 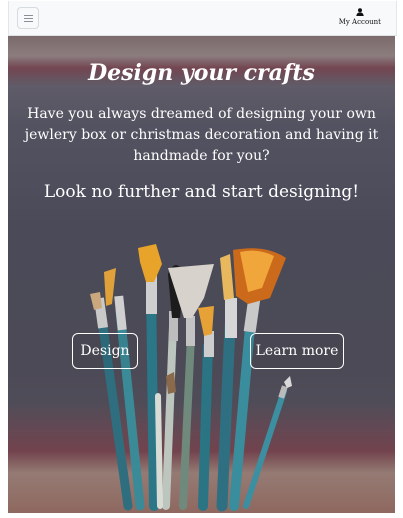 I want to click on navbar-toggler-button, so click(x=28, y=18).